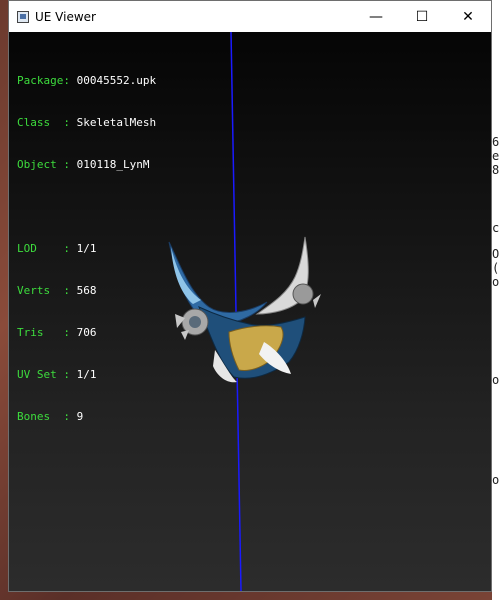 The width and height of the screenshot is (500, 600). I want to click on object-value: 010118_LynM, so click(113, 164).